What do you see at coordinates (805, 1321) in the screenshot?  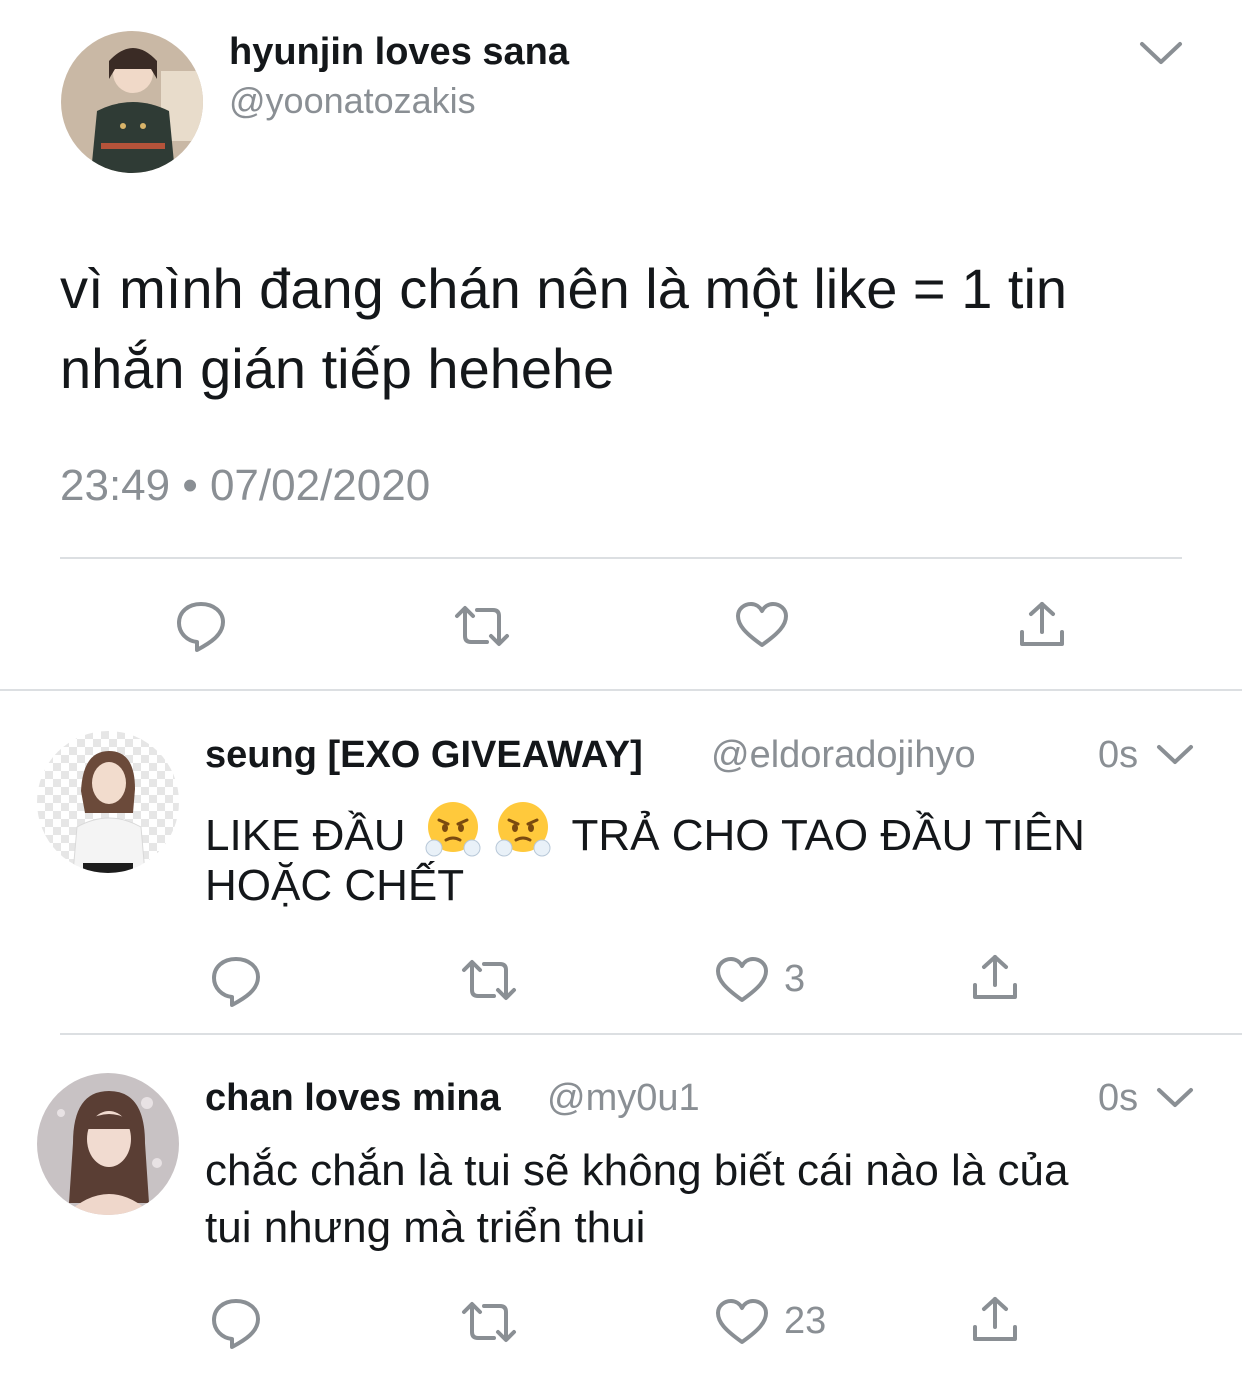 I see `like-count: 23` at bounding box center [805, 1321].